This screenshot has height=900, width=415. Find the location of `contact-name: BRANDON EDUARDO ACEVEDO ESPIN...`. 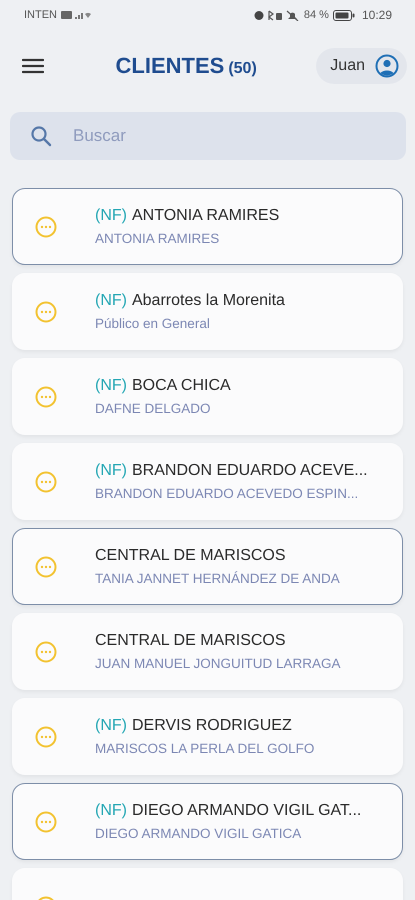

contact-name: BRANDON EDUARDO ACEVEDO ESPIN... is located at coordinates (227, 493).